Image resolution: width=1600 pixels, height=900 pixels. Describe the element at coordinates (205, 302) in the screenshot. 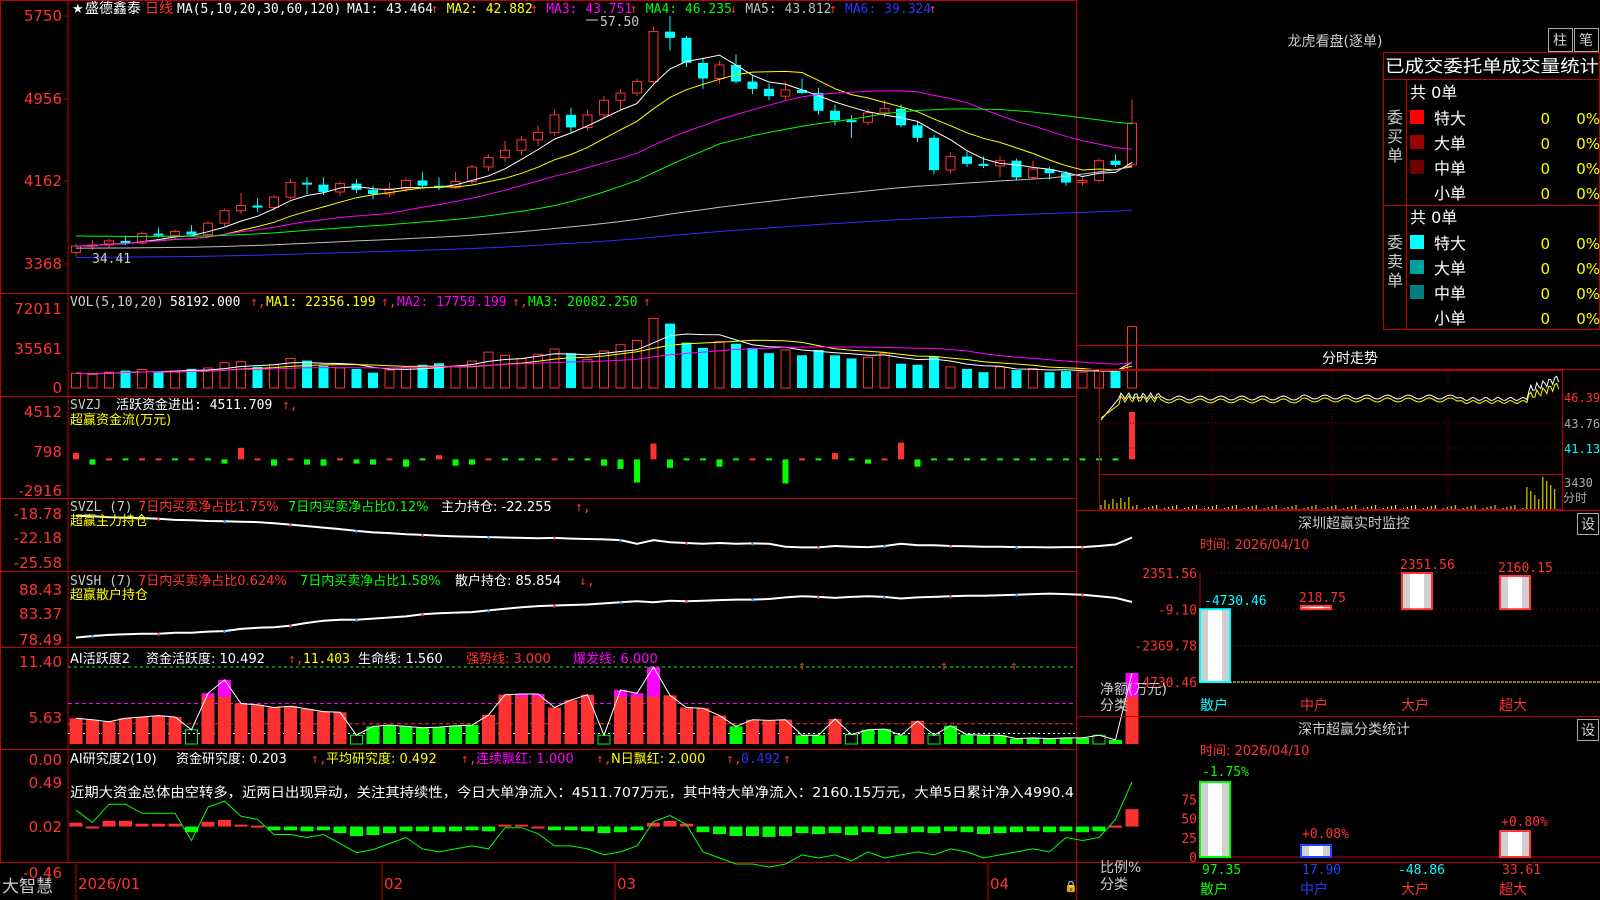

I see `vol-value: 58192.000` at that location.